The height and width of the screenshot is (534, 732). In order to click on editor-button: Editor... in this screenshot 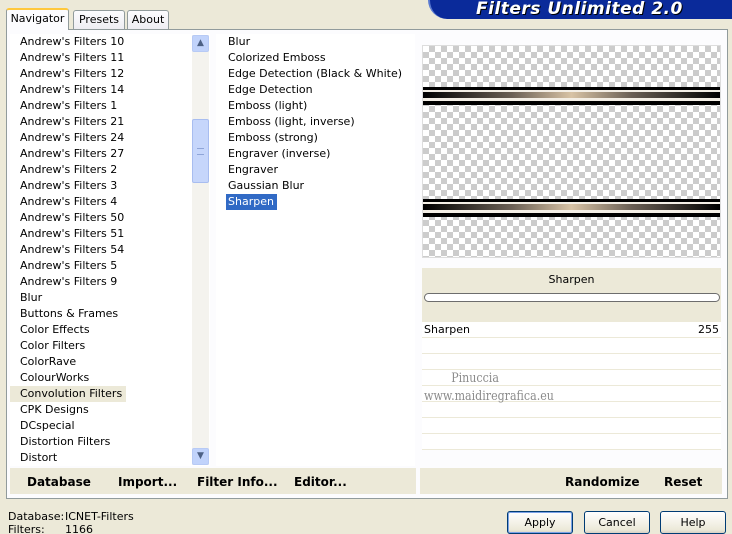, I will do `click(320, 482)`.